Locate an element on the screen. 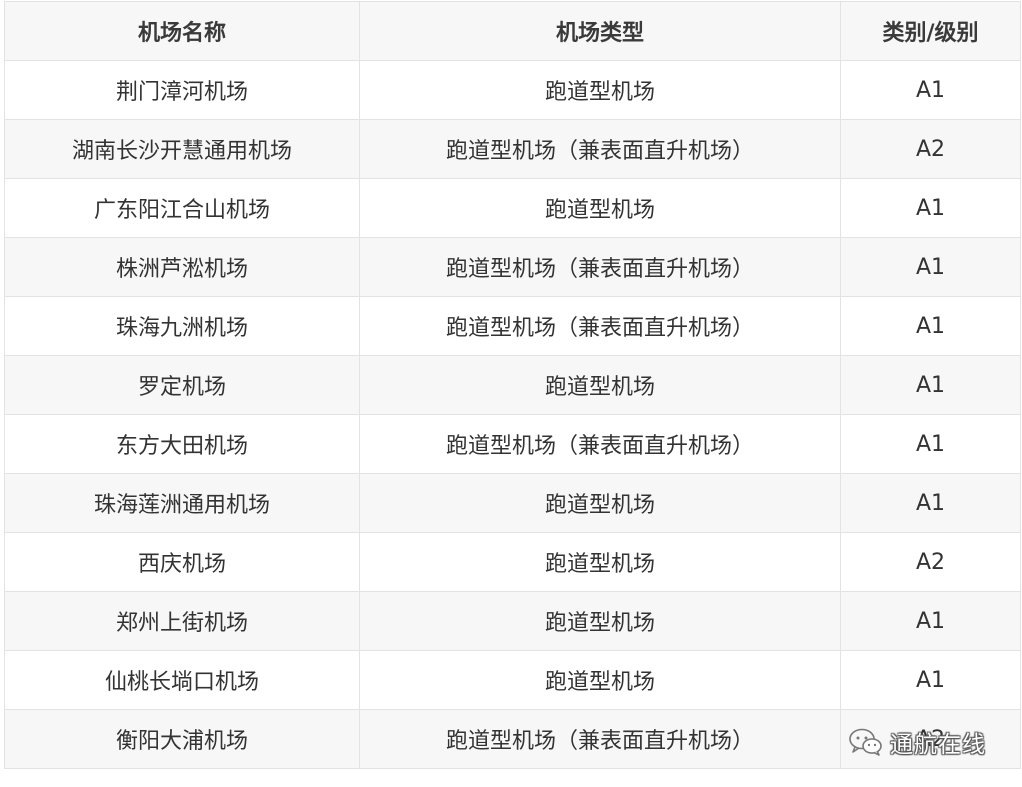 This screenshot has height=787, width=1022. table-row: 衡阳大浦机场 跑道型机场（兼表面直升机场） A2 is located at coordinates (512, 739).